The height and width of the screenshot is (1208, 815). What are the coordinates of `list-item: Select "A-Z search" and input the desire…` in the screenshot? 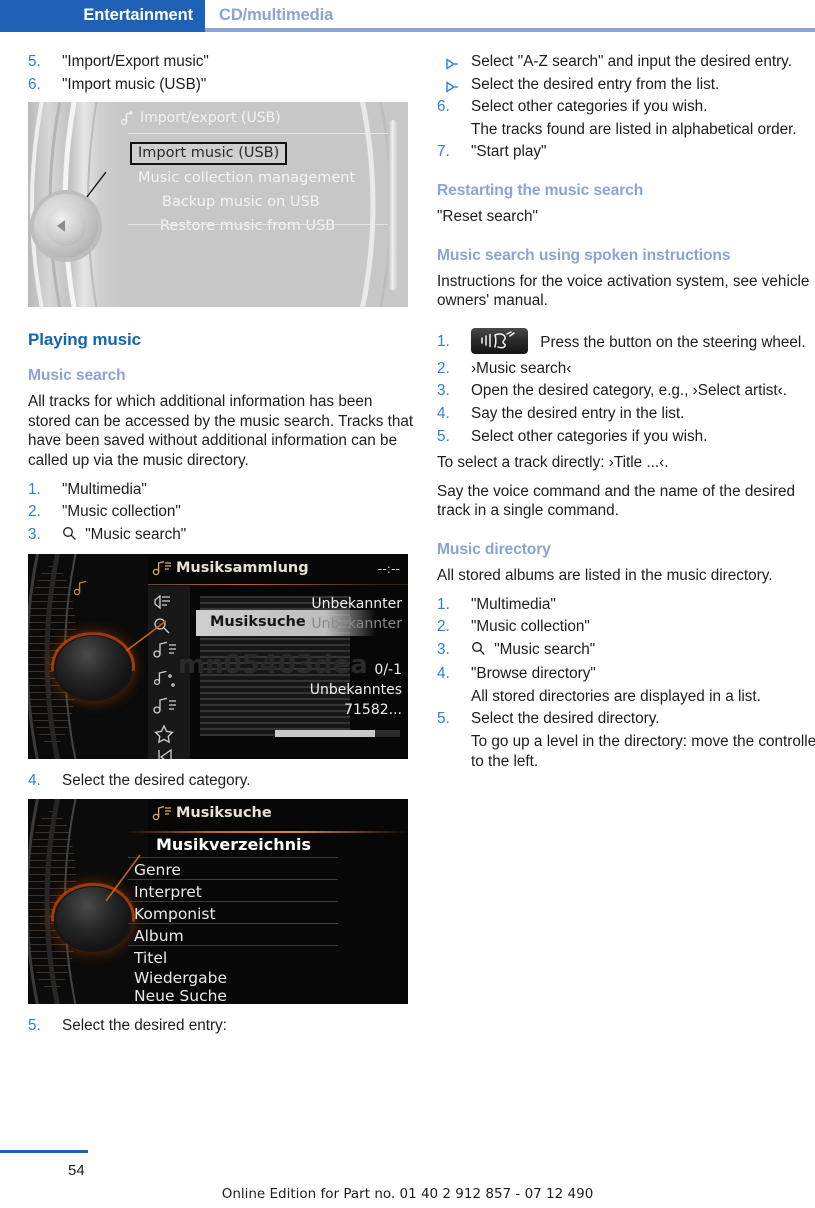 It's located at (626, 62).